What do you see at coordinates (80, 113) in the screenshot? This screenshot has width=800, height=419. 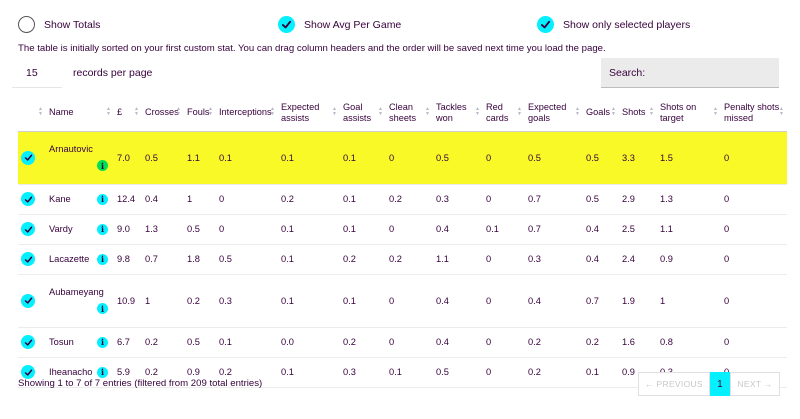 I see `column-header: Name ▲ ▼` at bounding box center [80, 113].